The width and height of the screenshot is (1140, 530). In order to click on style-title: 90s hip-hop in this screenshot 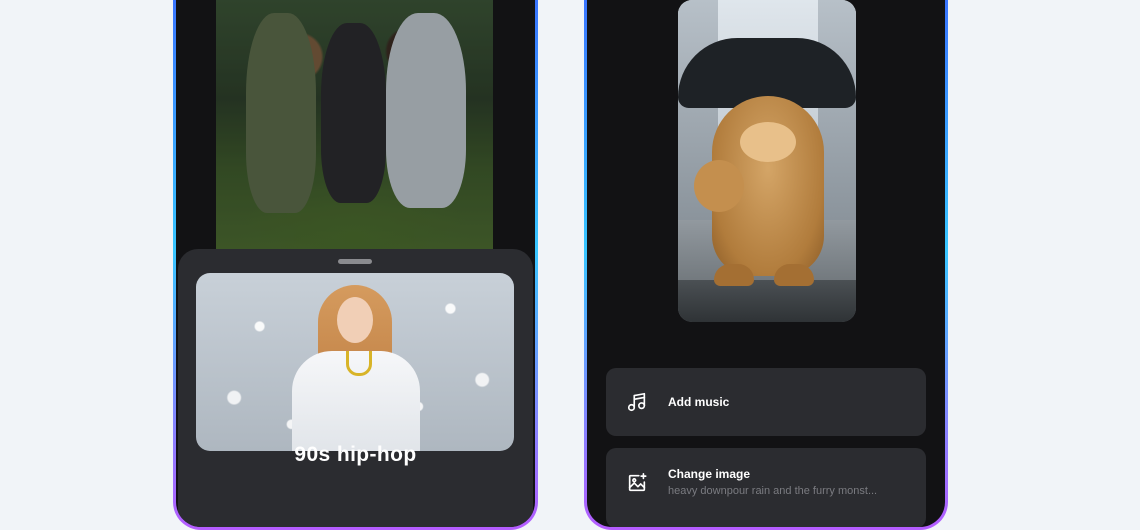, I will do `click(355, 454)`.